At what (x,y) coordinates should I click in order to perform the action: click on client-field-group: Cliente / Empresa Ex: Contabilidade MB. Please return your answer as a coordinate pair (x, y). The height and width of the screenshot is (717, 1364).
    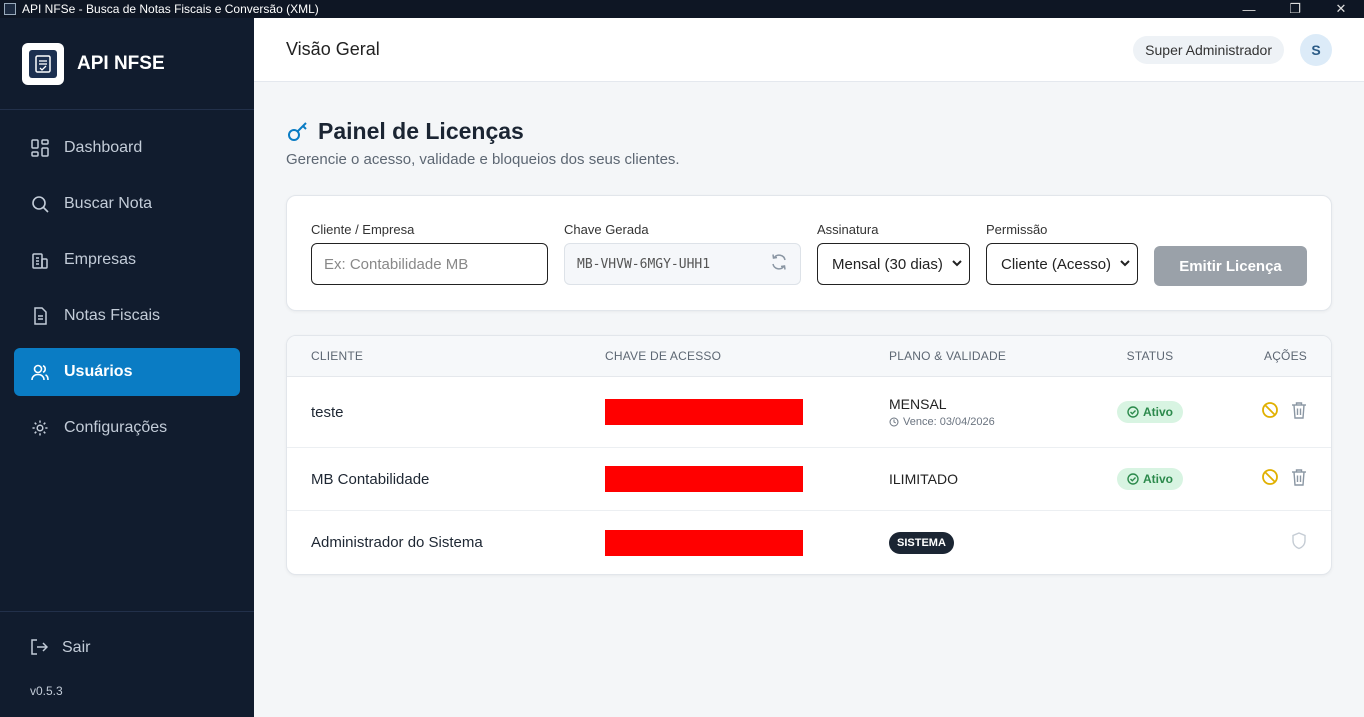
    Looking at the image, I should click on (429, 253).